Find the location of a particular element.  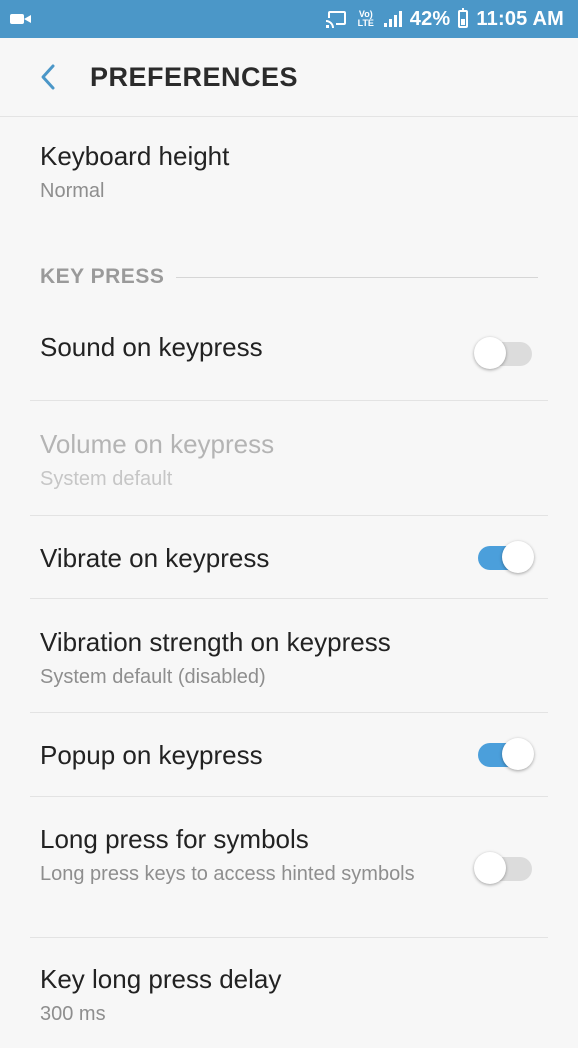

vibrate-on-keypress-item: Vibrate on keypress is located at coordinates (289, 557).